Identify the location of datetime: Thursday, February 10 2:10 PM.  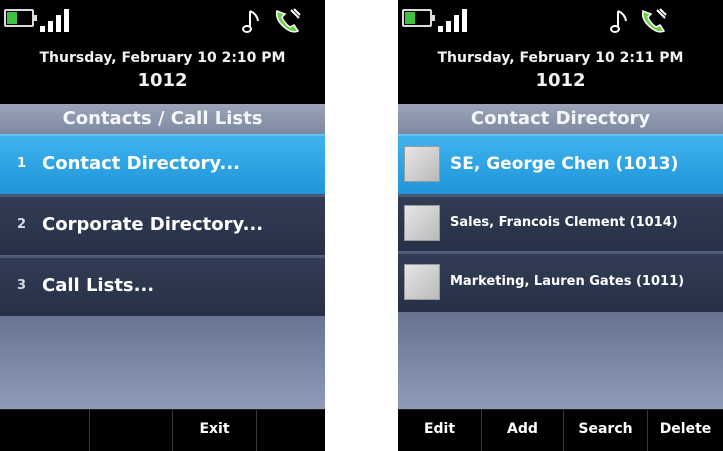
(162, 58).